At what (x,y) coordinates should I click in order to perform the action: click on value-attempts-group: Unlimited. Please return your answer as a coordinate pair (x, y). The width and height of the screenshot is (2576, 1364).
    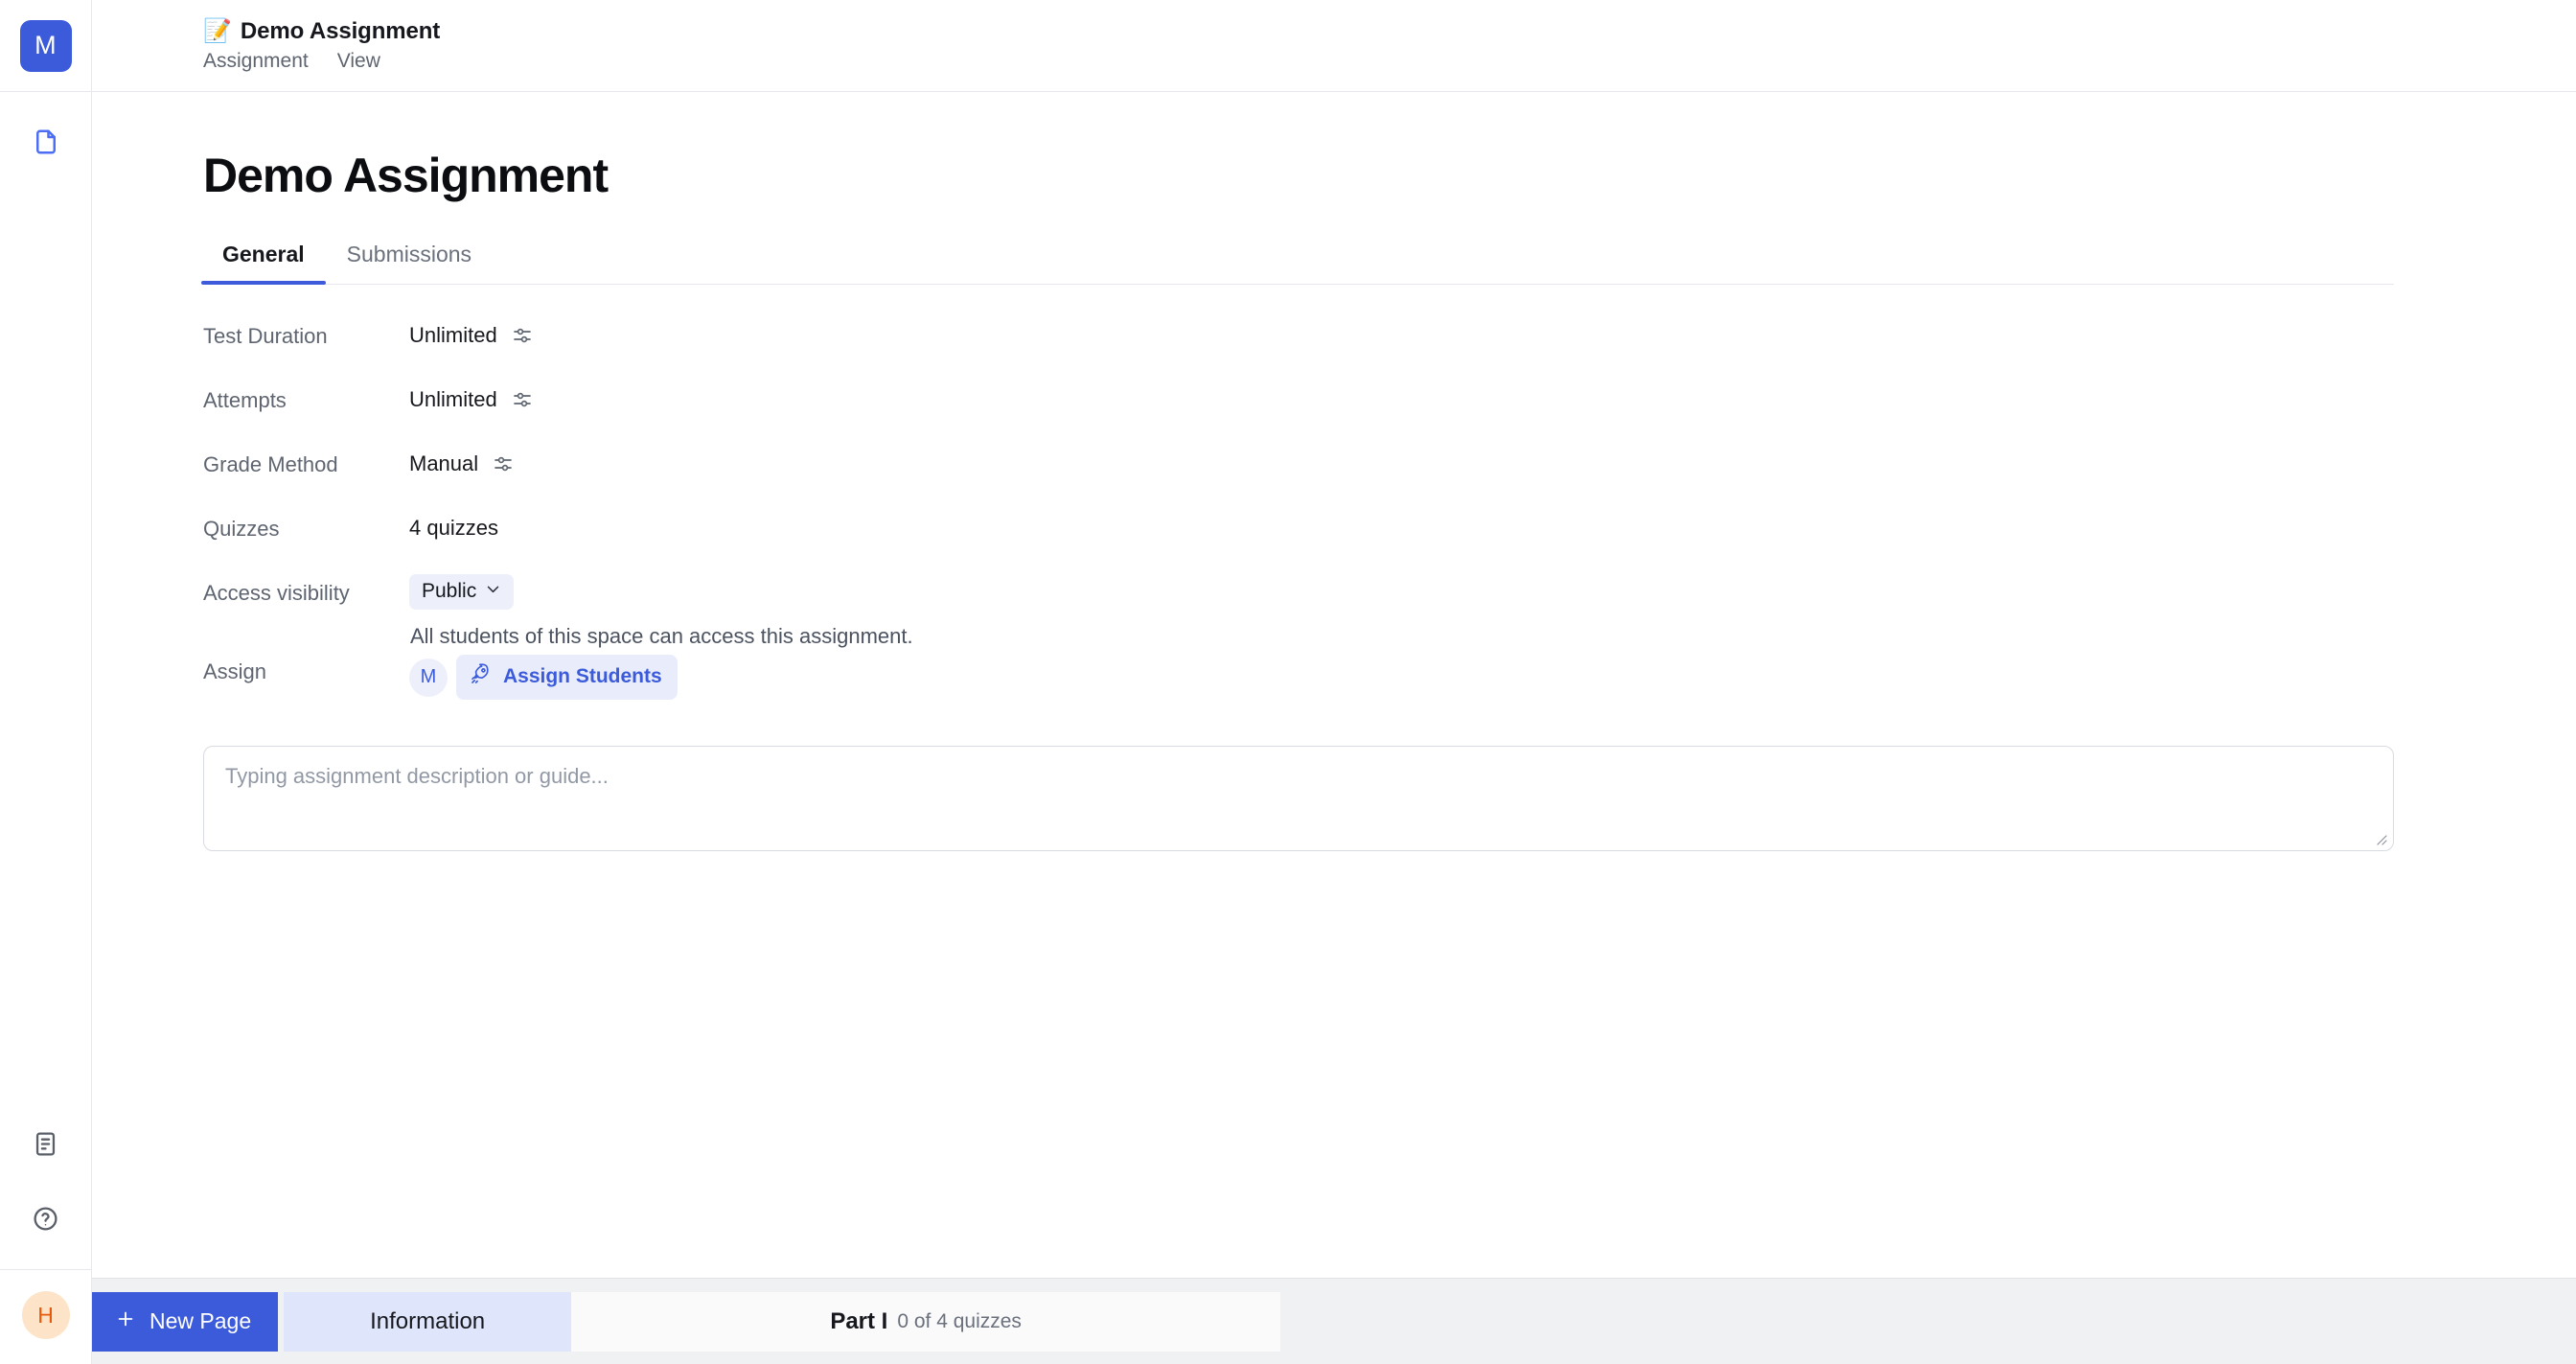
    Looking at the image, I should click on (471, 395).